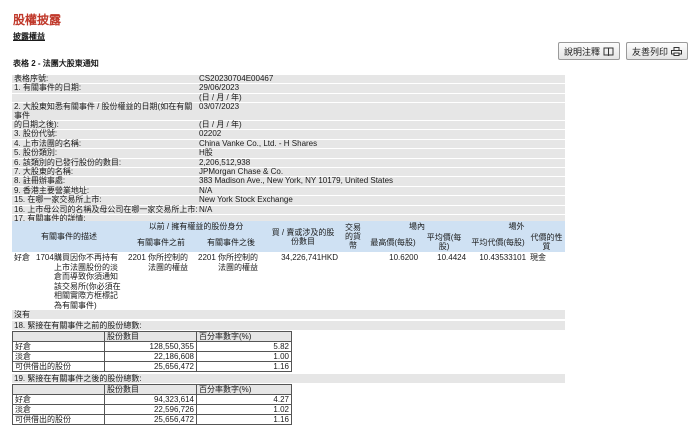 The width and height of the screenshot is (700, 425). I want to click on info-row: 16. 上市母公司的名稱及母公司在哪一家交易所上市: N/A, so click(288, 210).